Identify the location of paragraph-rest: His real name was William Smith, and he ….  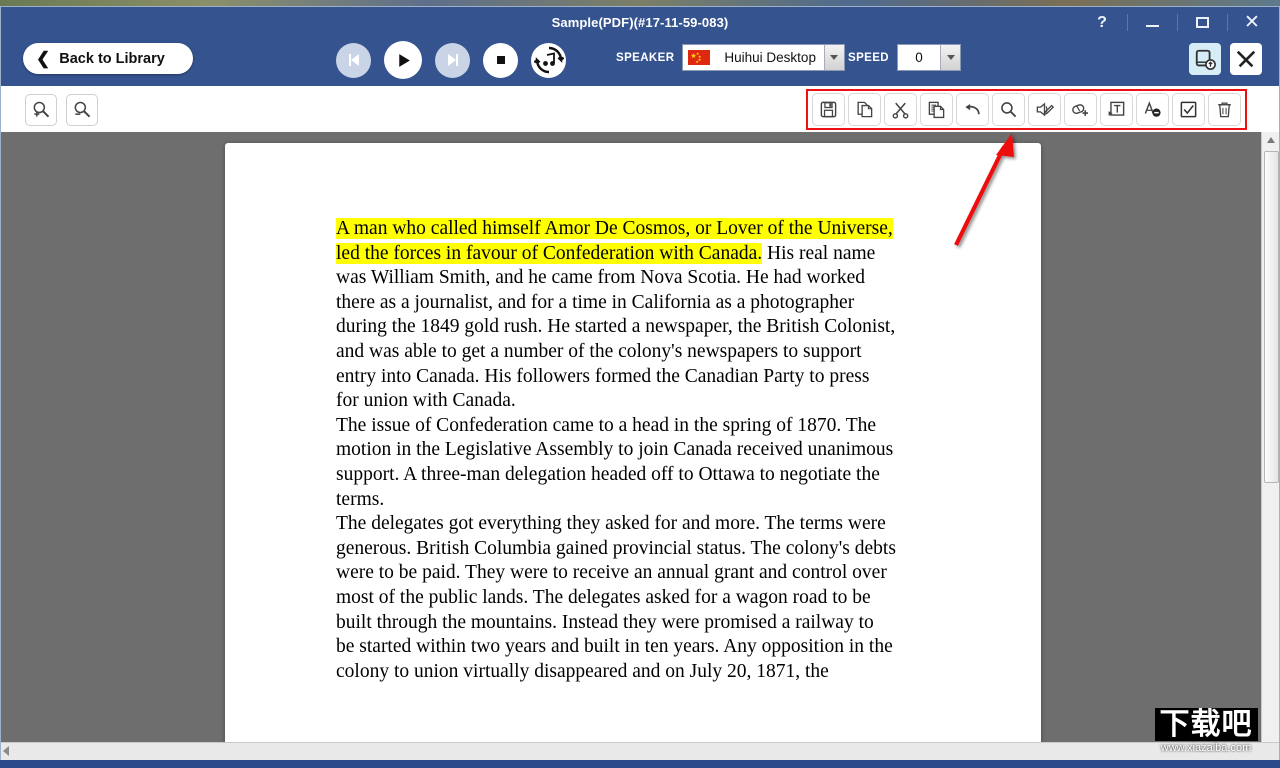
(616, 327).